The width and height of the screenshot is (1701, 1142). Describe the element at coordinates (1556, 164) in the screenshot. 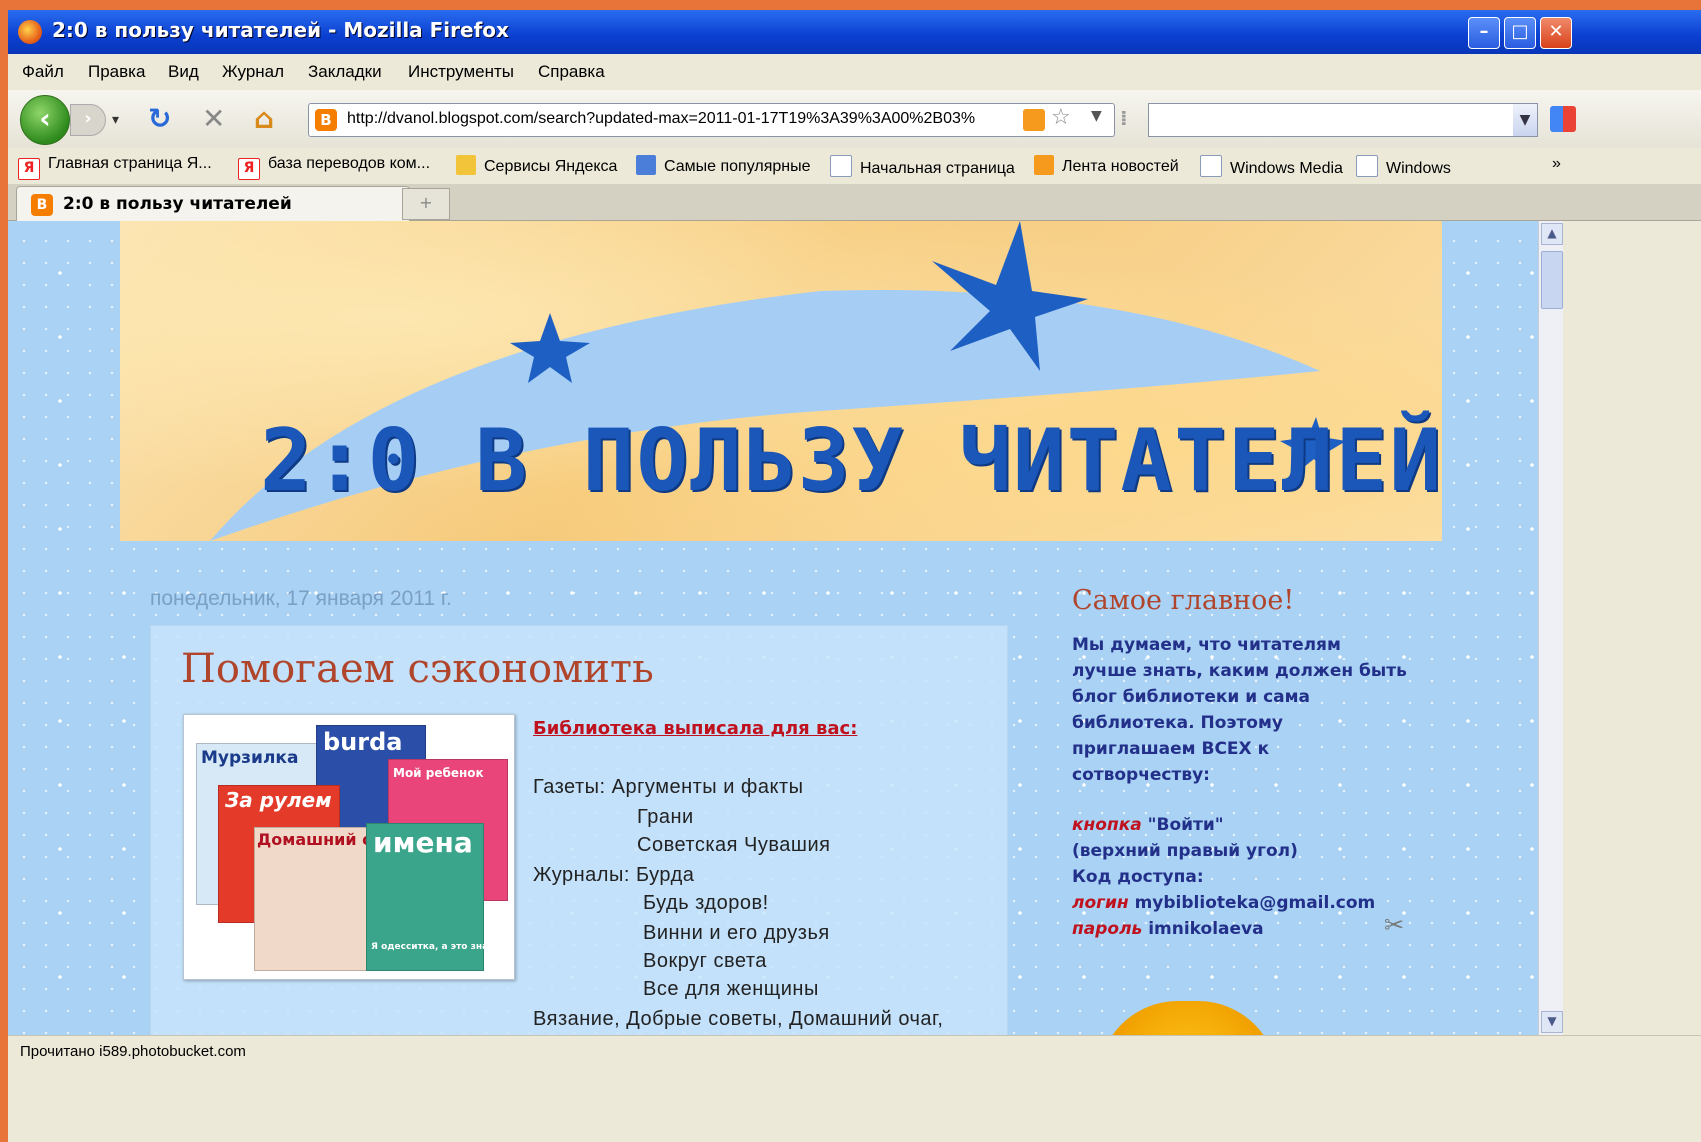

I see `bookmarks-overflow: »` at that location.